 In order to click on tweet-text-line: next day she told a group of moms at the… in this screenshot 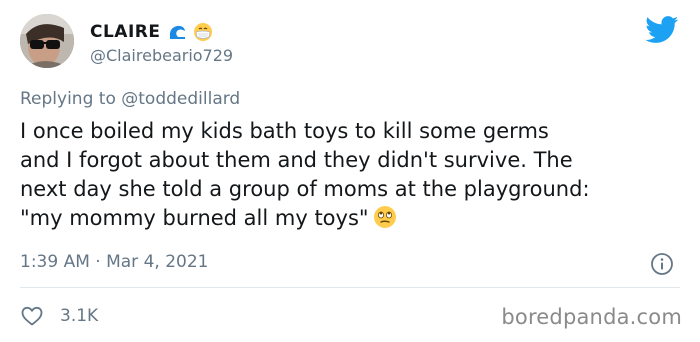, I will do `click(305, 189)`.